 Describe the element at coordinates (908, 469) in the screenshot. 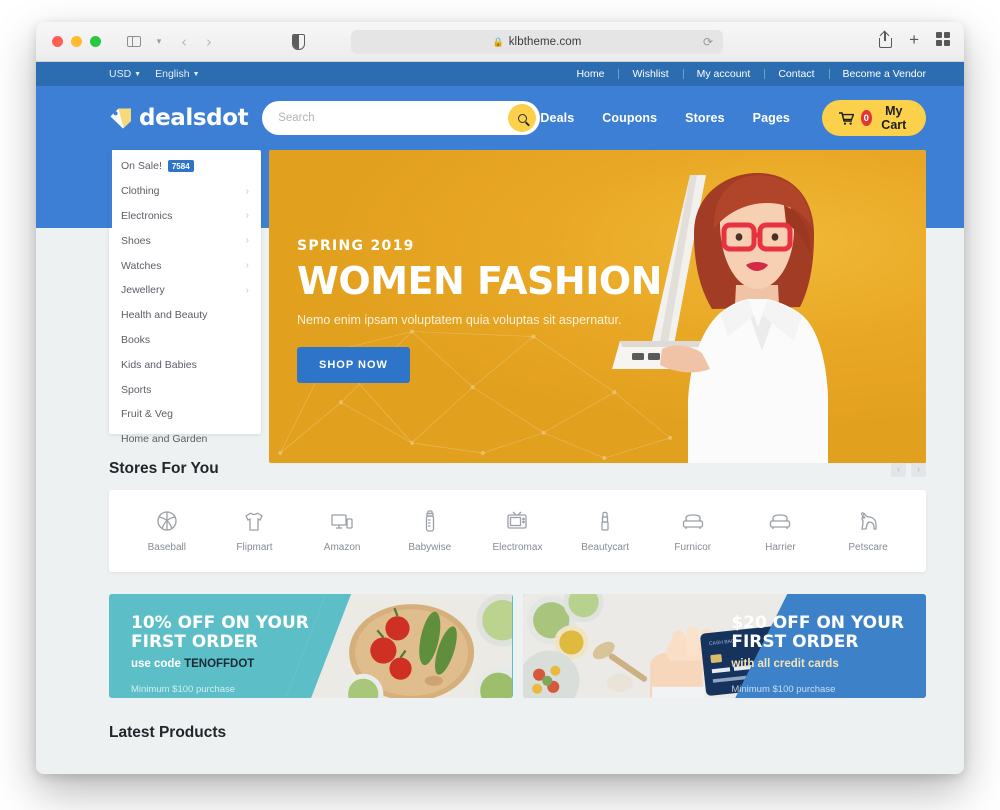

I see `stores-carousel-nav: ‹ ›` at that location.